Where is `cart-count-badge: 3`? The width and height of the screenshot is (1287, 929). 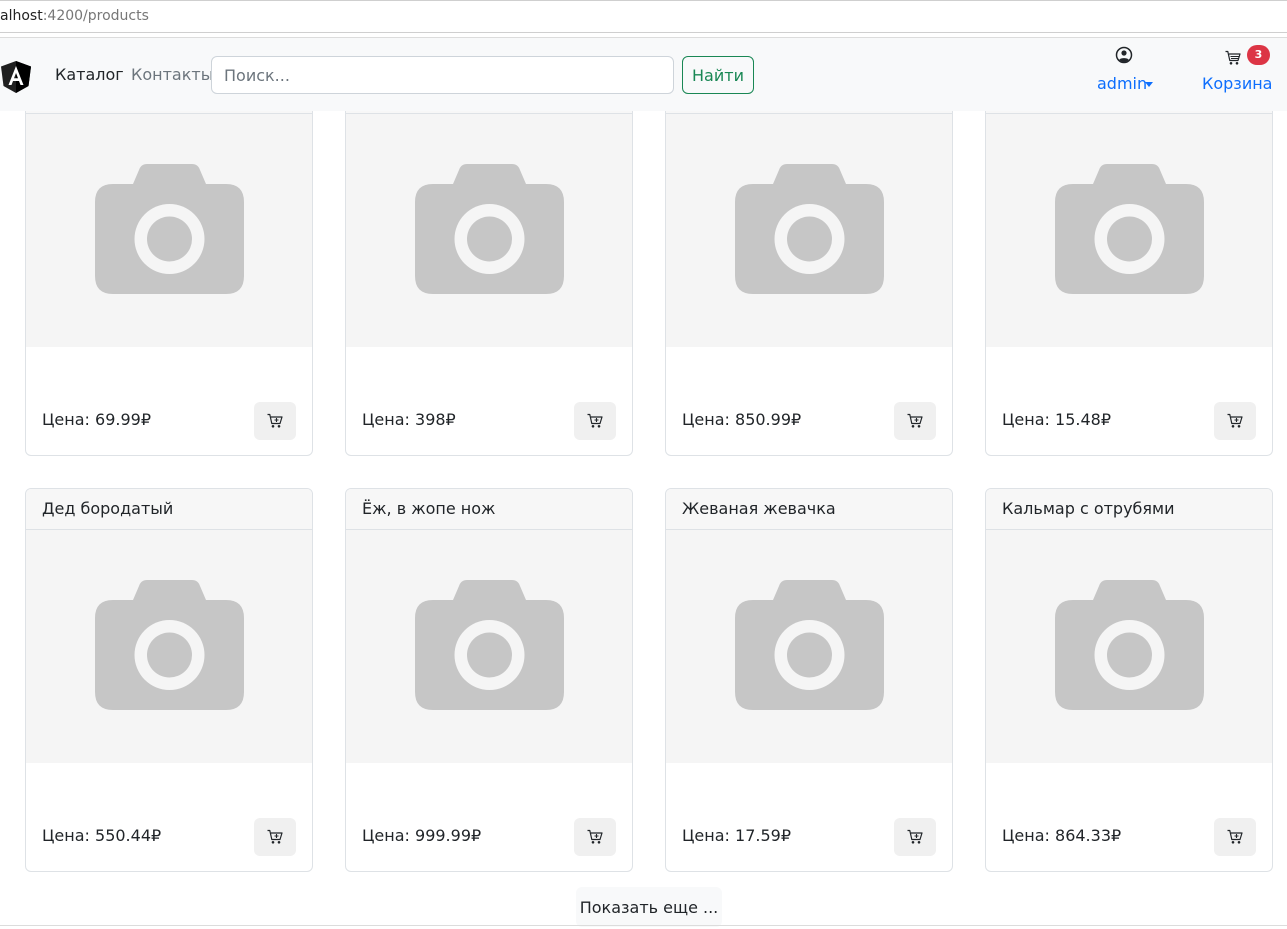 cart-count-badge: 3 is located at coordinates (1258, 55).